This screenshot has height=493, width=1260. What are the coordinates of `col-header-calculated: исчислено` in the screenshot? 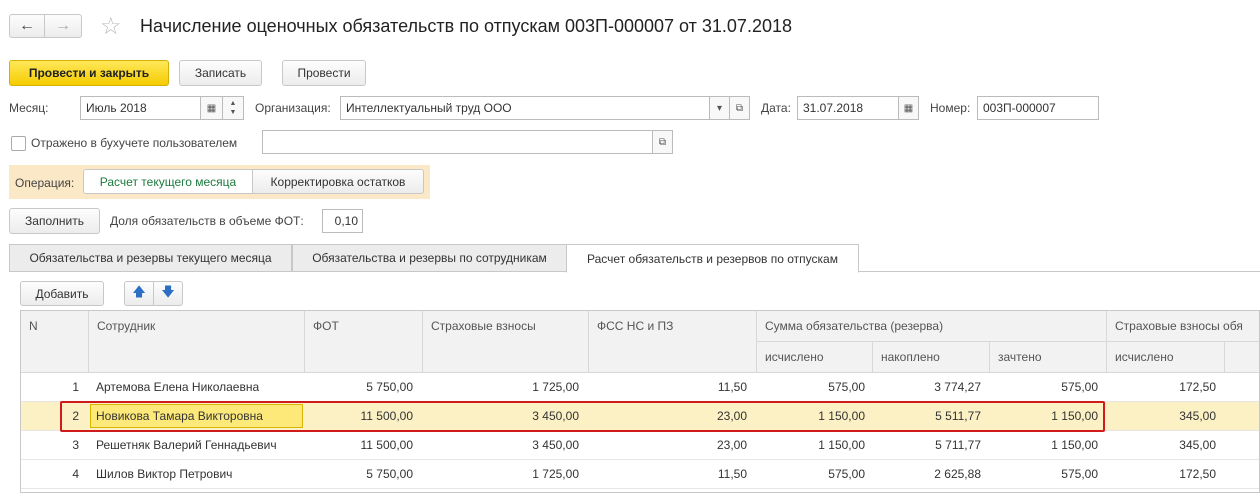 It's located at (815, 357).